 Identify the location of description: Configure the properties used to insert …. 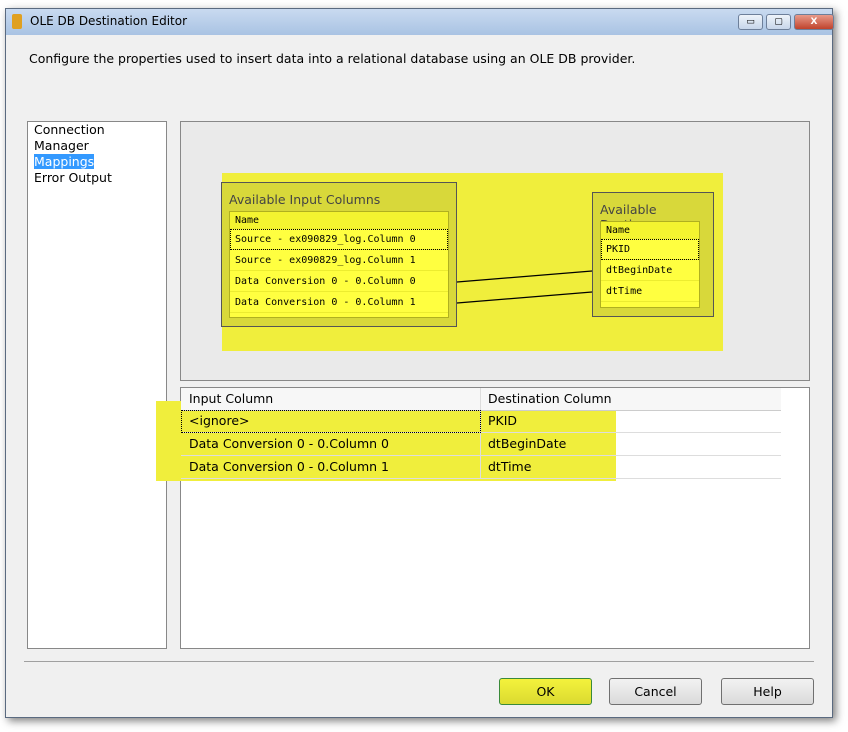
(332, 58).